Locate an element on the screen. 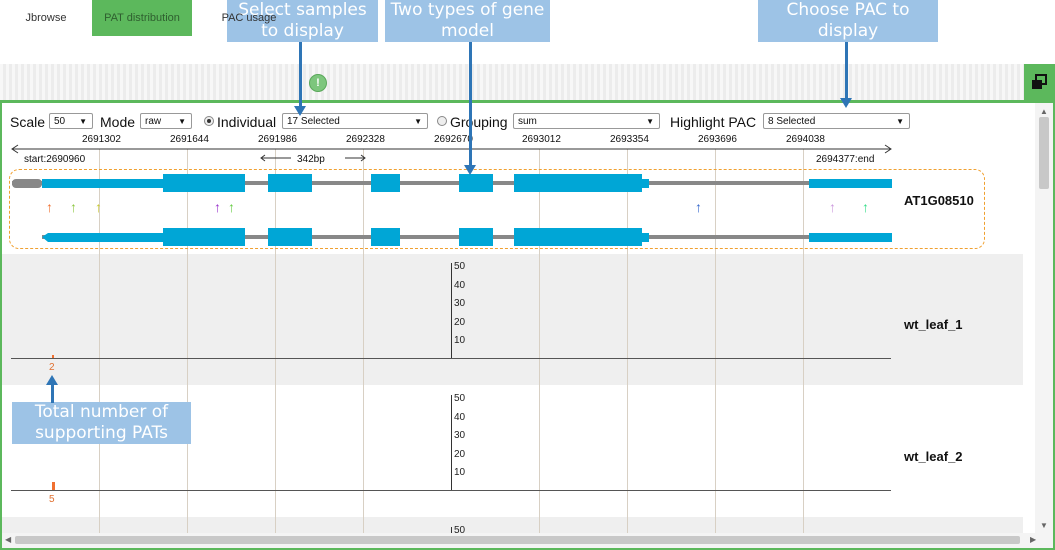  tab-jbrowse: Jbrowse is located at coordinates (46, 18).